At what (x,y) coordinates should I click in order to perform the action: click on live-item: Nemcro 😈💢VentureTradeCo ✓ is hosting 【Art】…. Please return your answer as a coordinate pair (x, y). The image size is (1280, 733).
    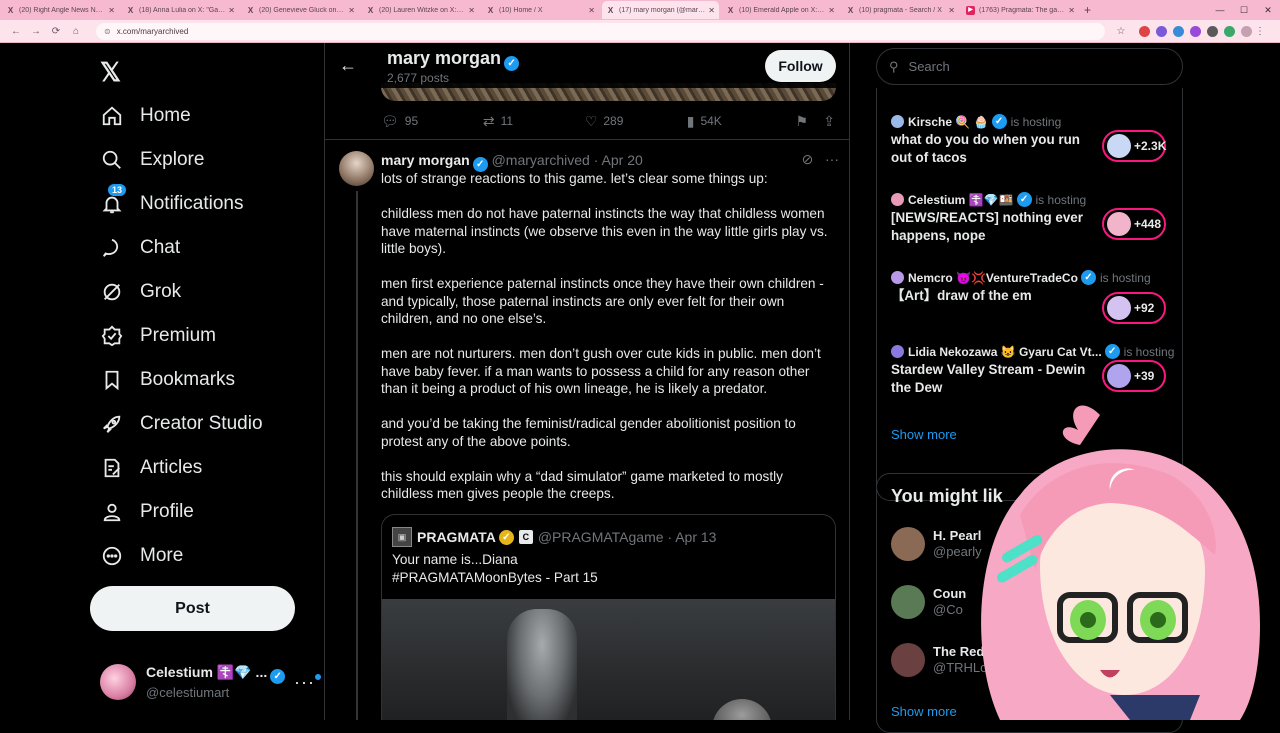
    Looking at the image, I should click on (1033, 297).